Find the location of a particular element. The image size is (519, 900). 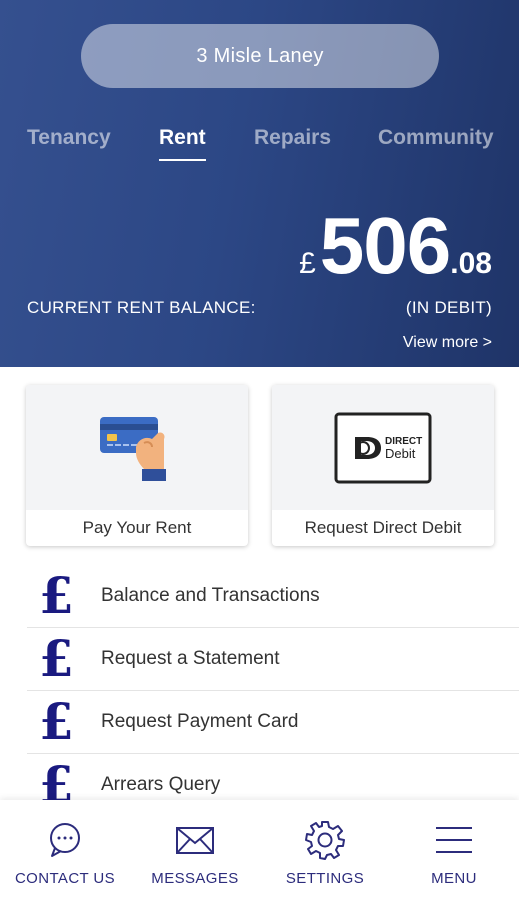

request-direct-debit-label: Request Direct Debit is located at coordinates (383, 527).